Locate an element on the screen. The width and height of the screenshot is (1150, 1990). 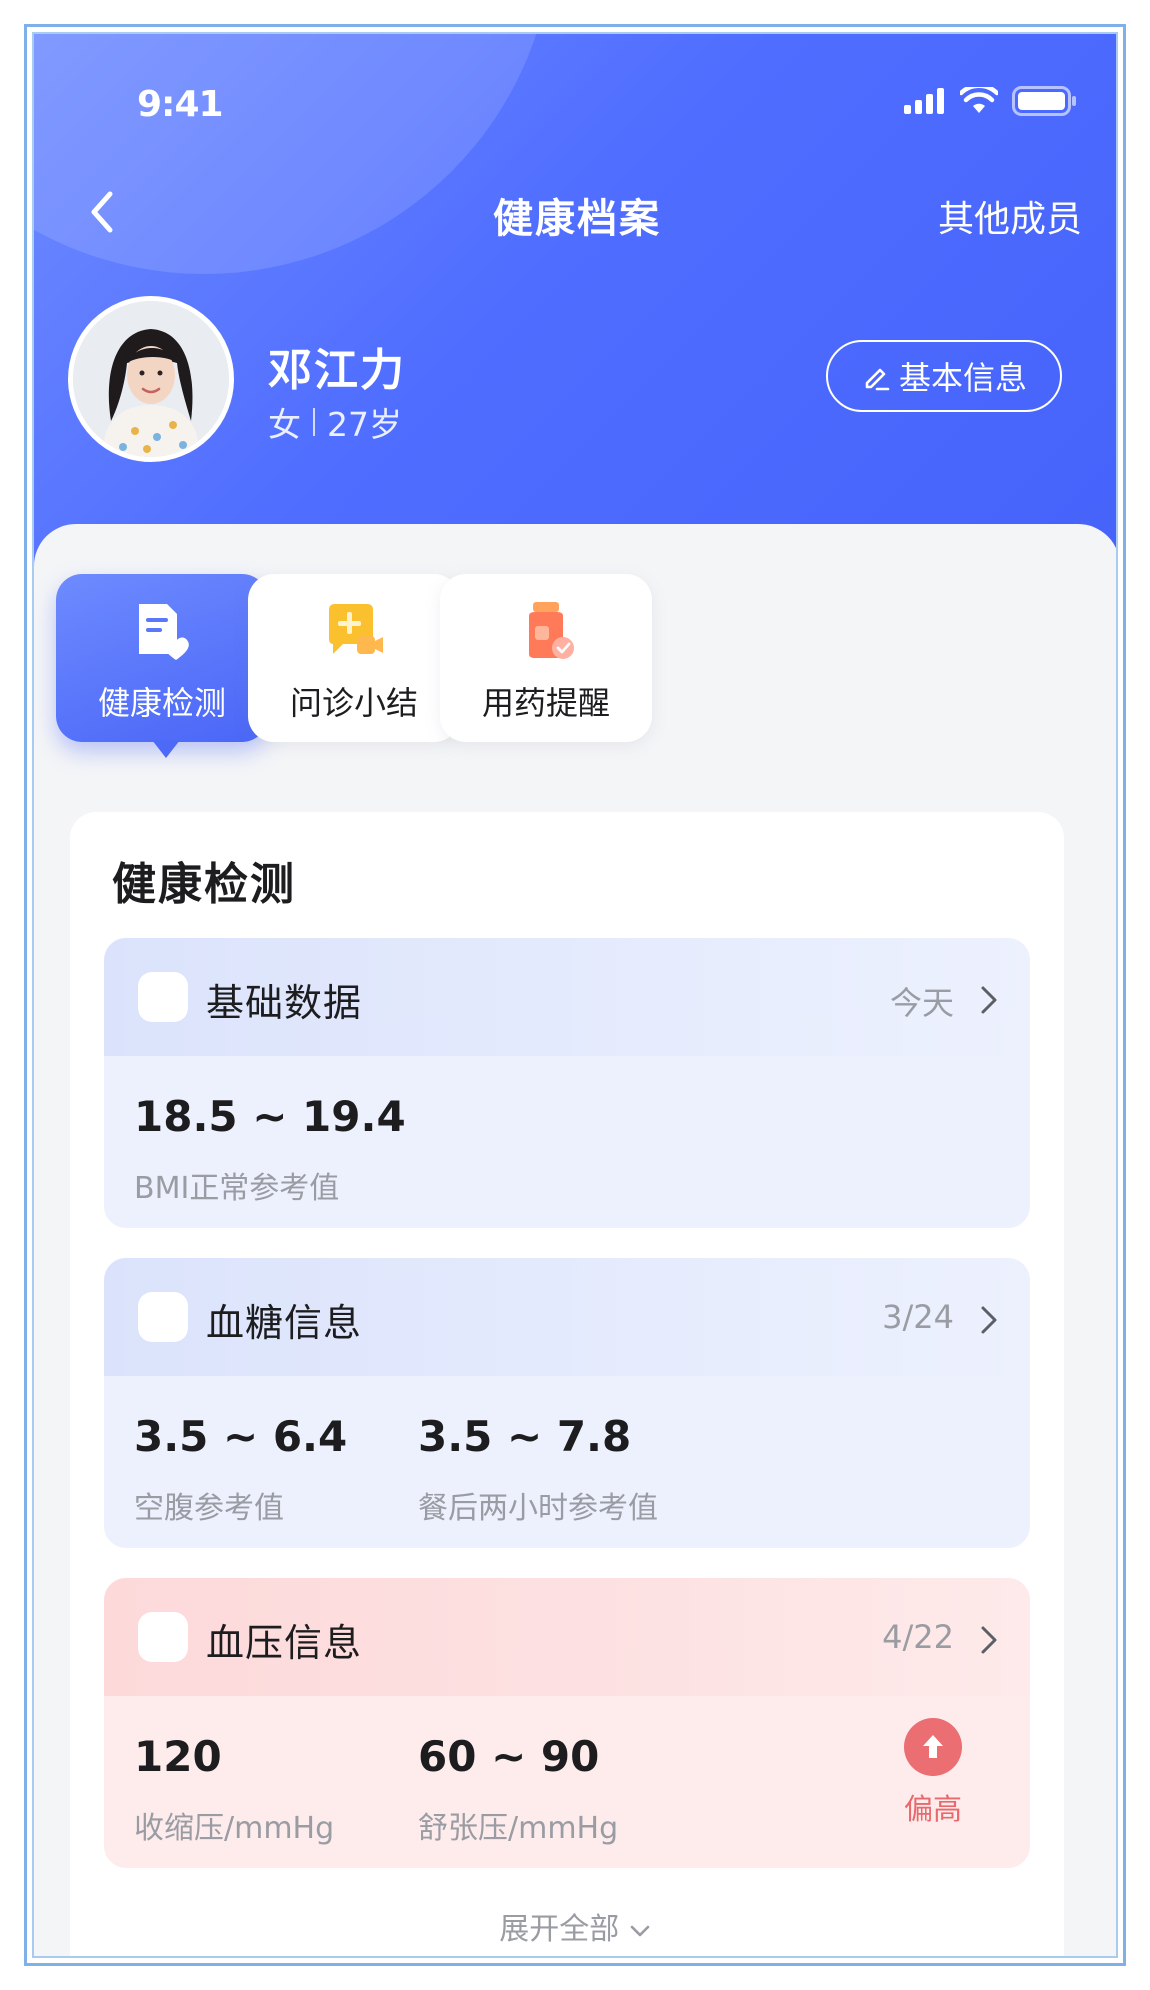
user-meta: 女 27岁 is located at coordinates (335, 422).